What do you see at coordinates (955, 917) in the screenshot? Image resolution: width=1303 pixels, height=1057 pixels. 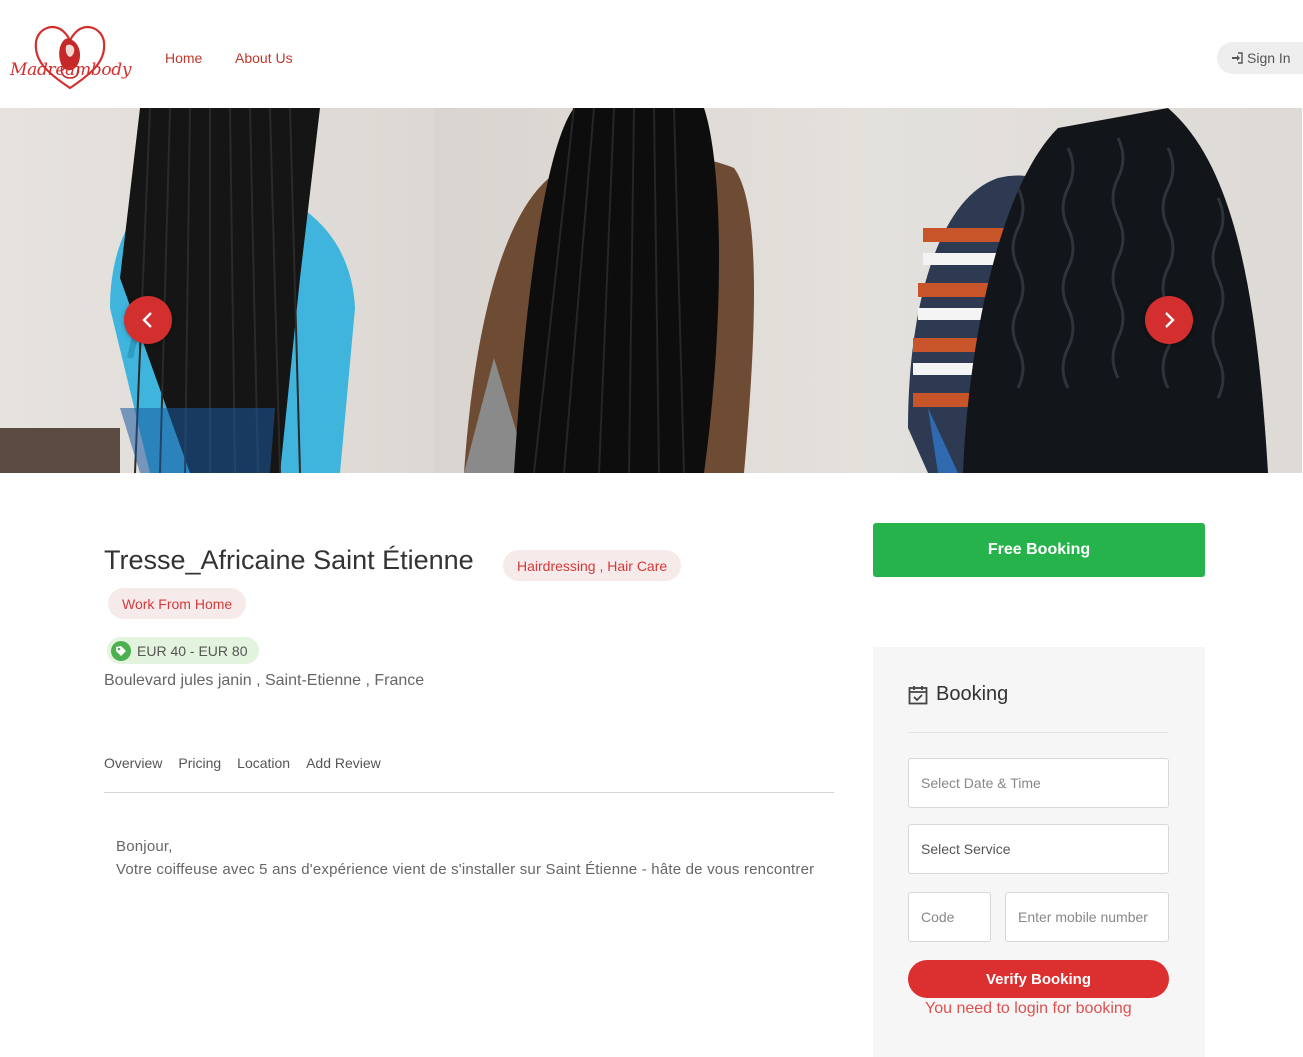 I see `country-code-input` at bounding box center [955, 917].